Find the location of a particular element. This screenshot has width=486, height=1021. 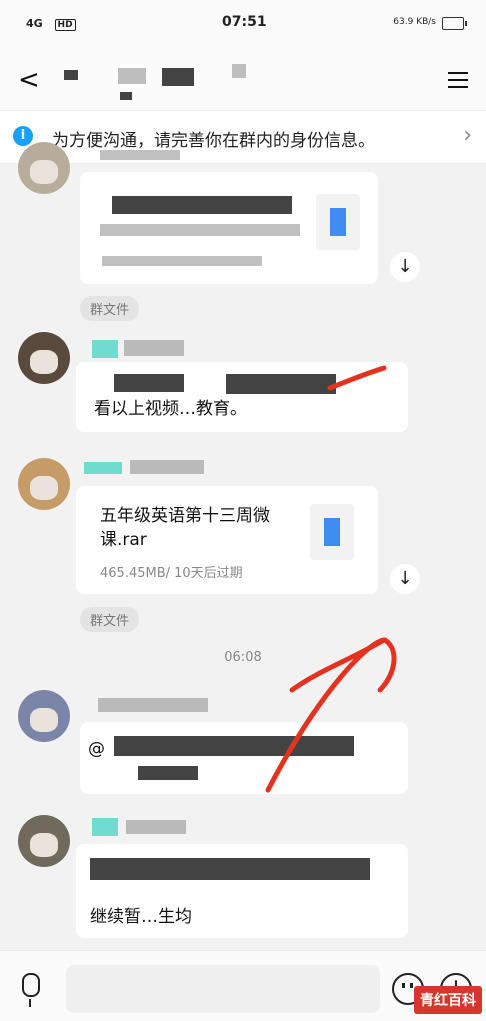

watermark-logo: 青红百科 is located at coordinates (448, 1000).